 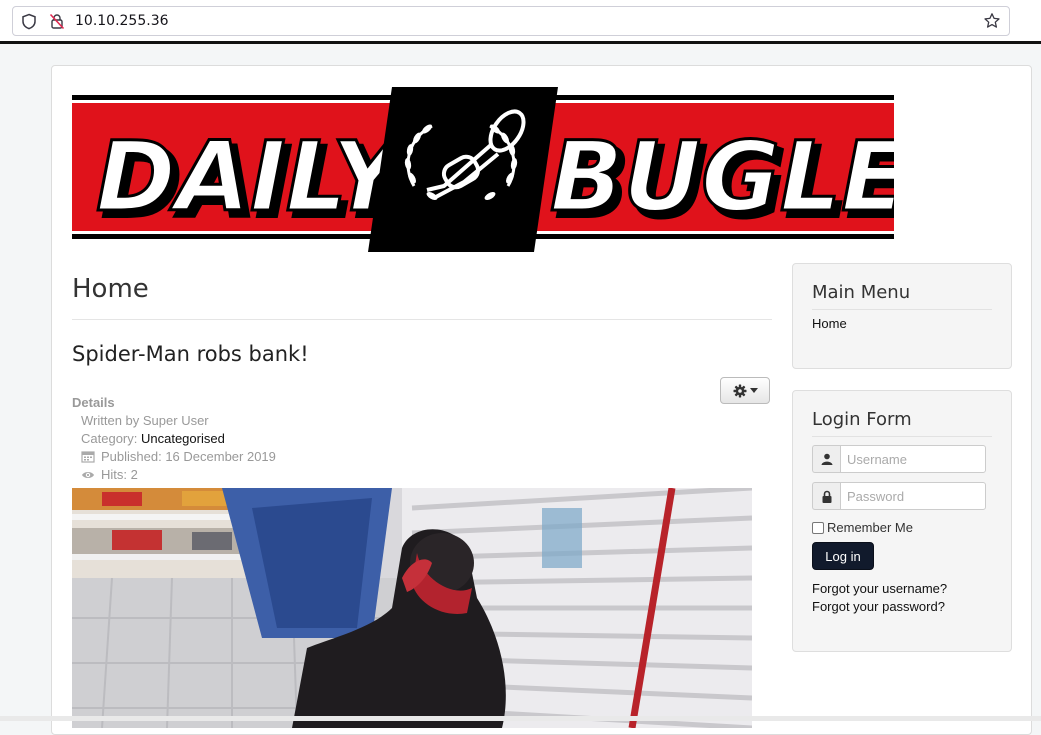 What do you see at coordinates (110, 289) in the screenshot?
I see `page-title: Home` at bounding box center [110, 289].